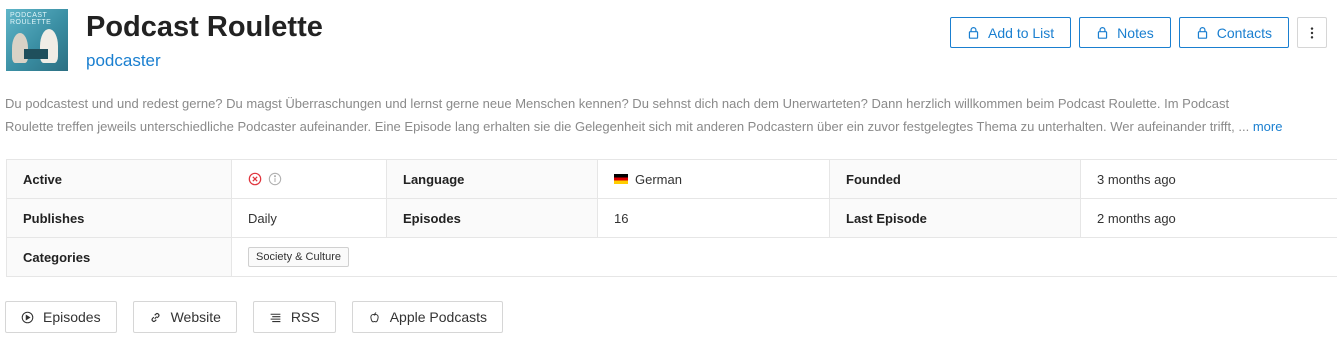 This screenshot has height=340, width=1337. Describe the element at coordinates (621, 179) in the screenshot. I see `germany-flag-icon` at that location.